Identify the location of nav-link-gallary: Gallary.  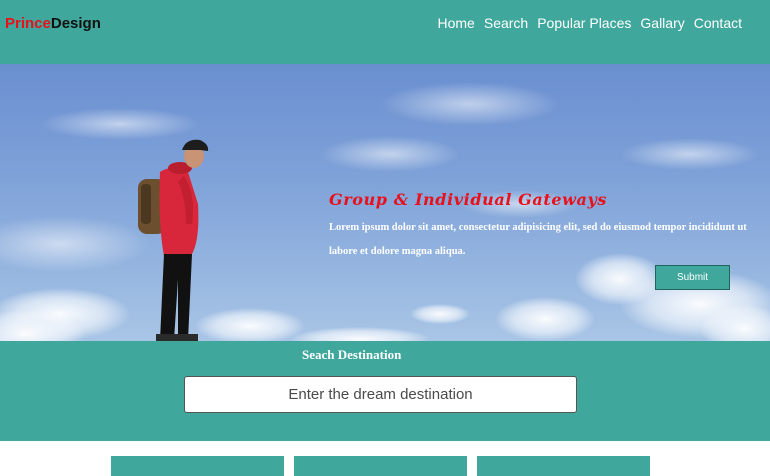
(662, 23).